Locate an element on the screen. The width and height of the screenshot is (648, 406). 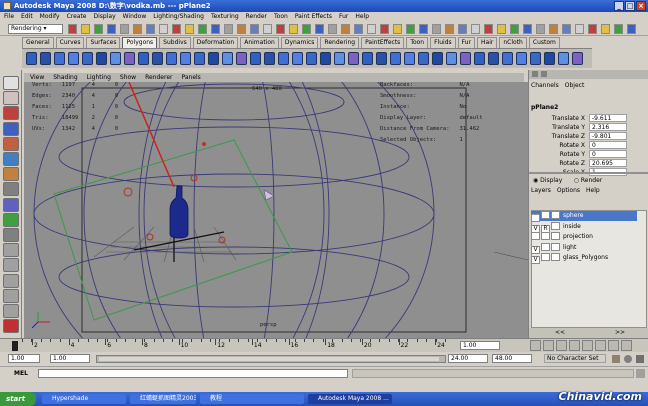
menu-lighting-shading: Lighting/Shading is located at coordinates (178, 17).